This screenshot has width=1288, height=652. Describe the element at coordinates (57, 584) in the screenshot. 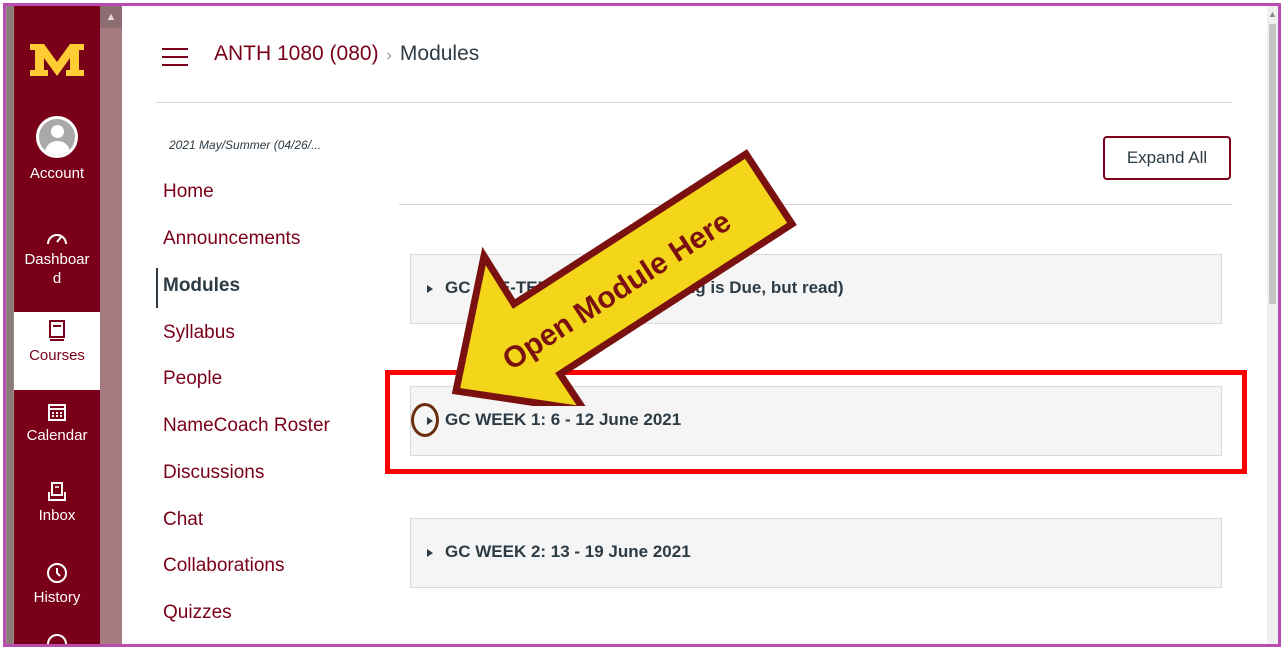

I see `global-nav-history: History` at that location.